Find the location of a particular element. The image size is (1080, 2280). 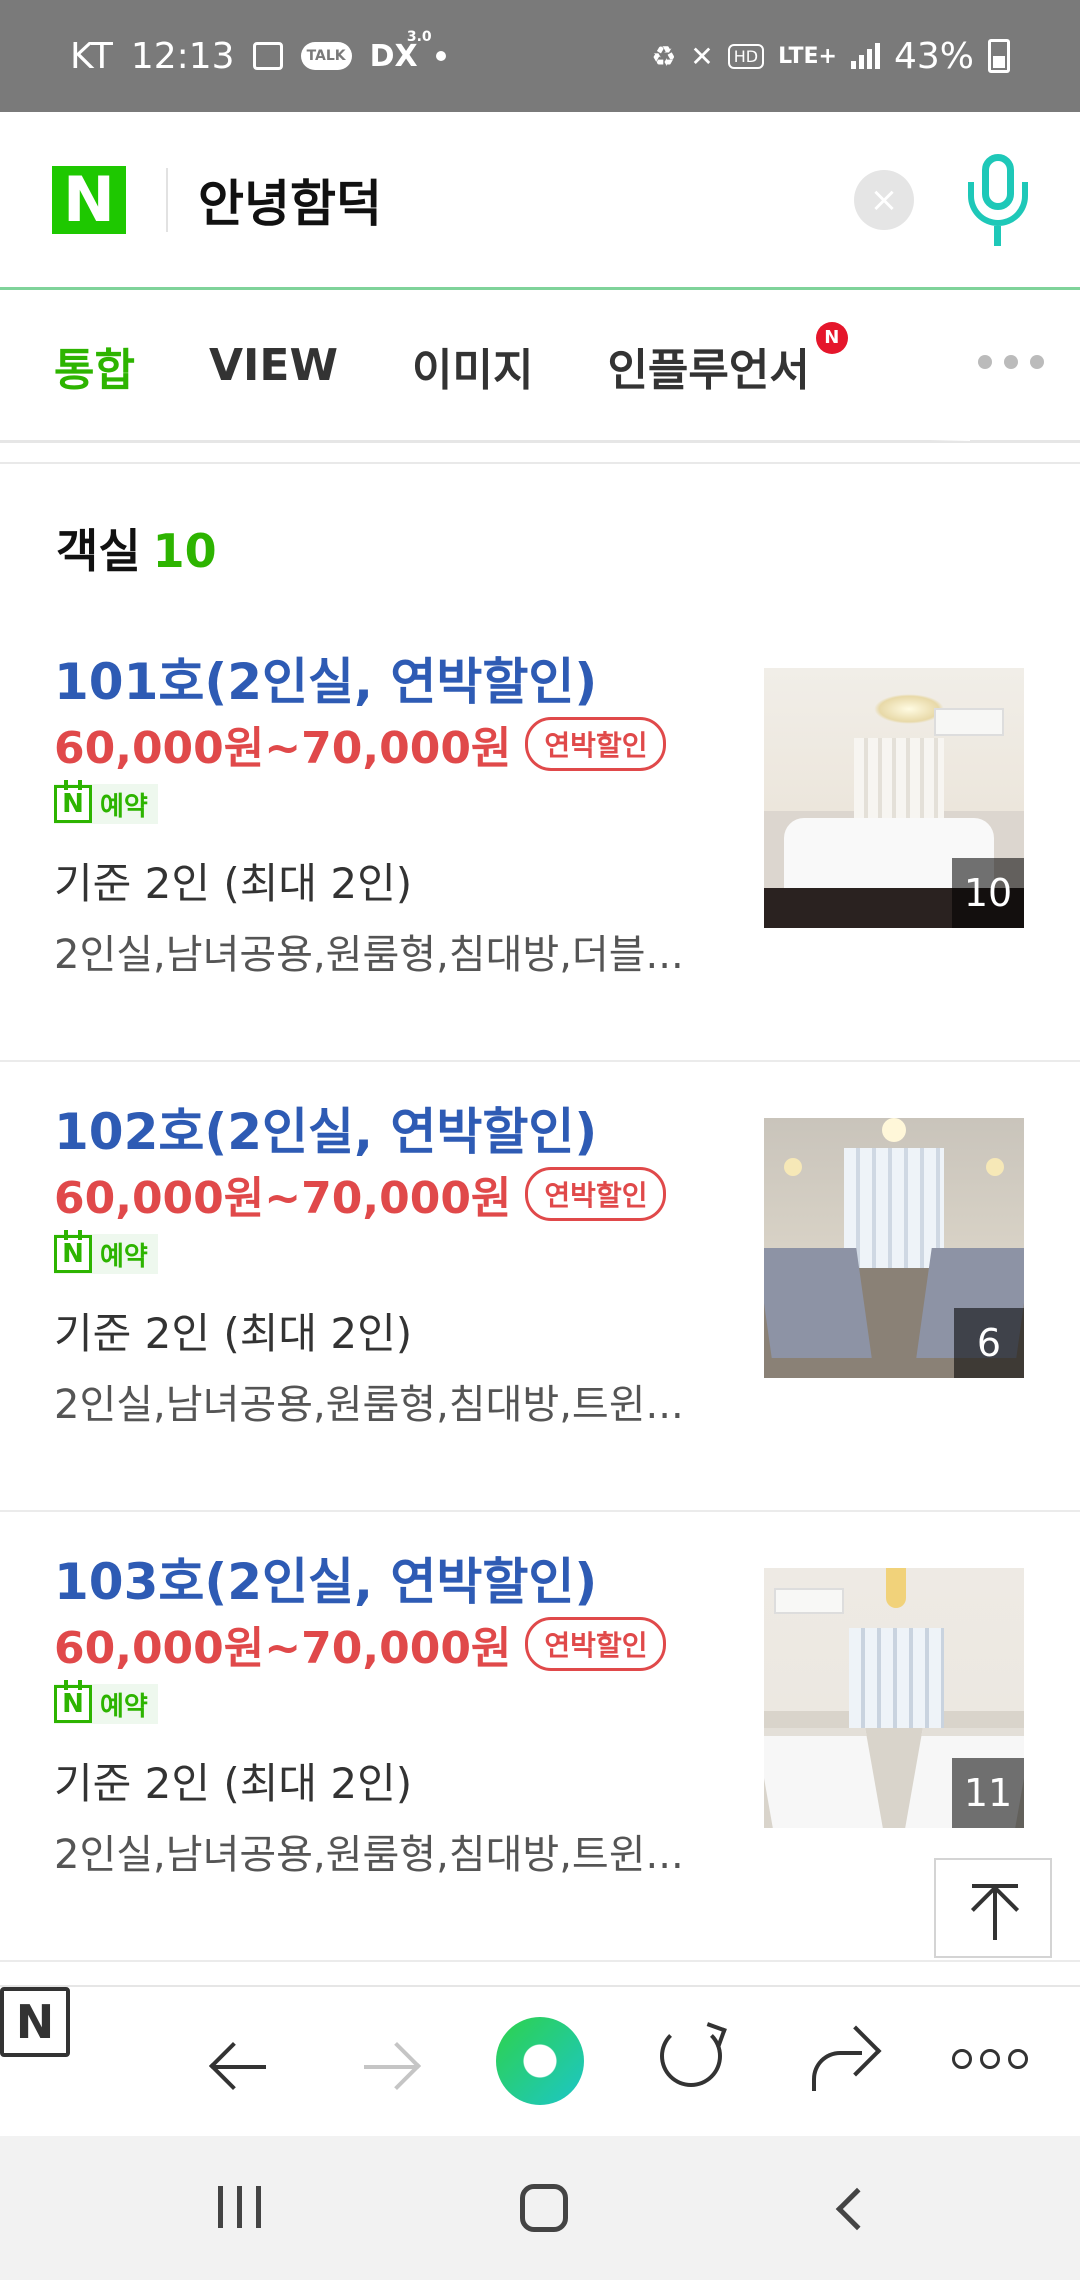

naver-home-icon: N is located at coordinates (35, 2022).